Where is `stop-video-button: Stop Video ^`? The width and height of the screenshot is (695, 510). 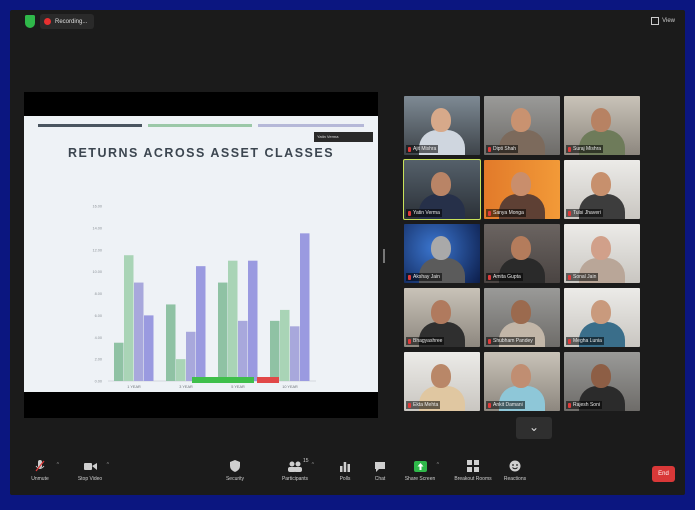
stop-video-button: Stop Video ^ is located at coordinates (90, 473).